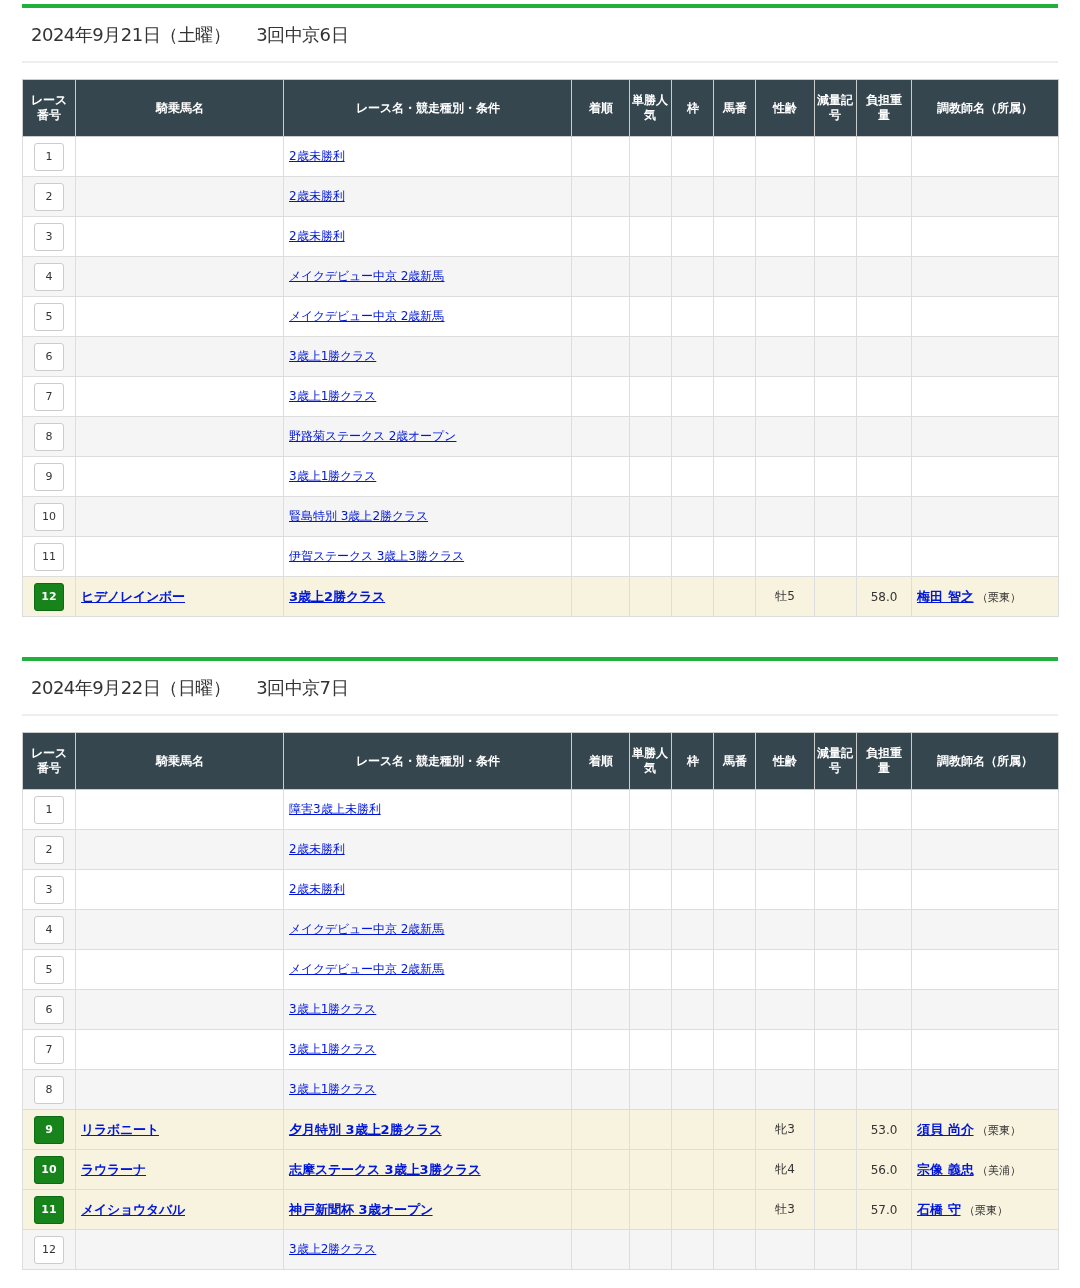  I want to click on carried-weight: 58.0, so click(884, 596).